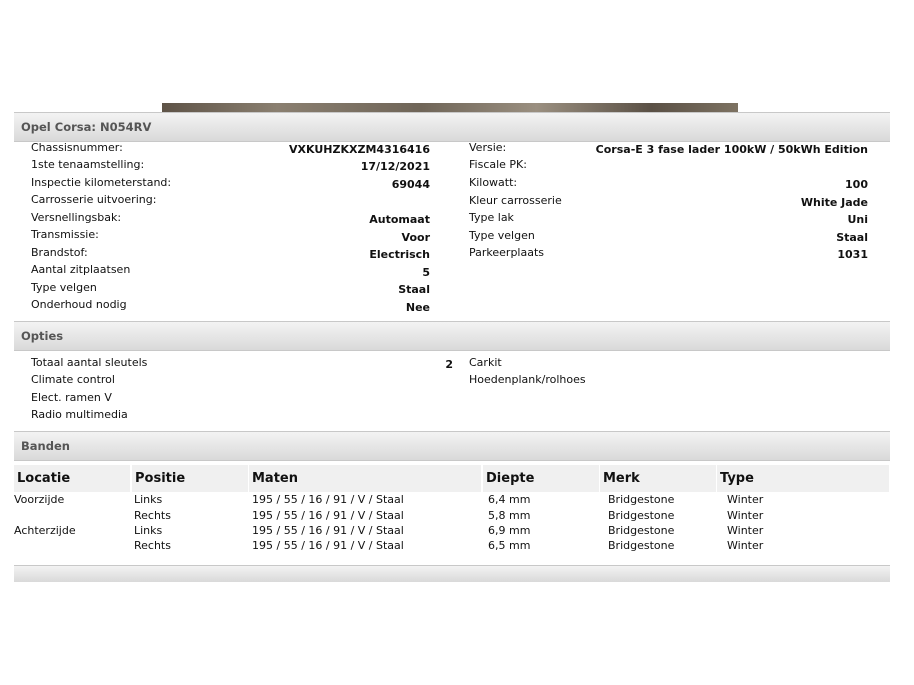 The image size is (914, 685). Describe the element at coordinates (852, 254) in the screenshot. I see `detail-value: 1031` at that location.